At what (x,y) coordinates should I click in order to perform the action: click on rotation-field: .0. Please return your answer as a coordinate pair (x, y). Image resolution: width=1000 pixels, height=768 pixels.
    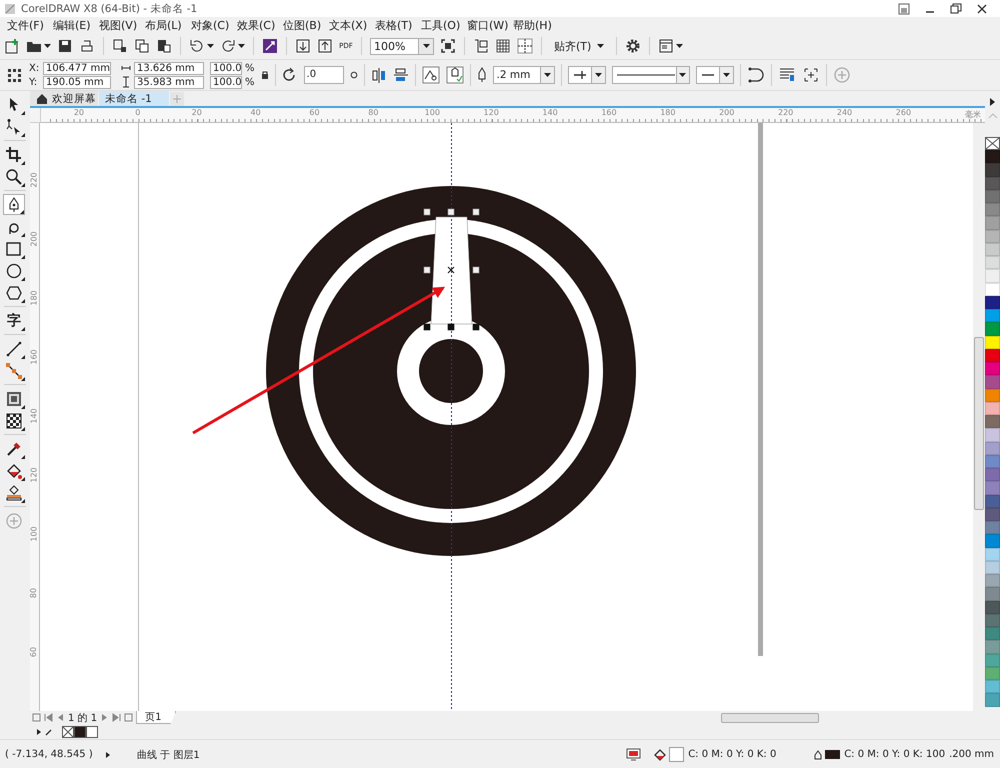
    Looking at the image, I should click on (324, 75).